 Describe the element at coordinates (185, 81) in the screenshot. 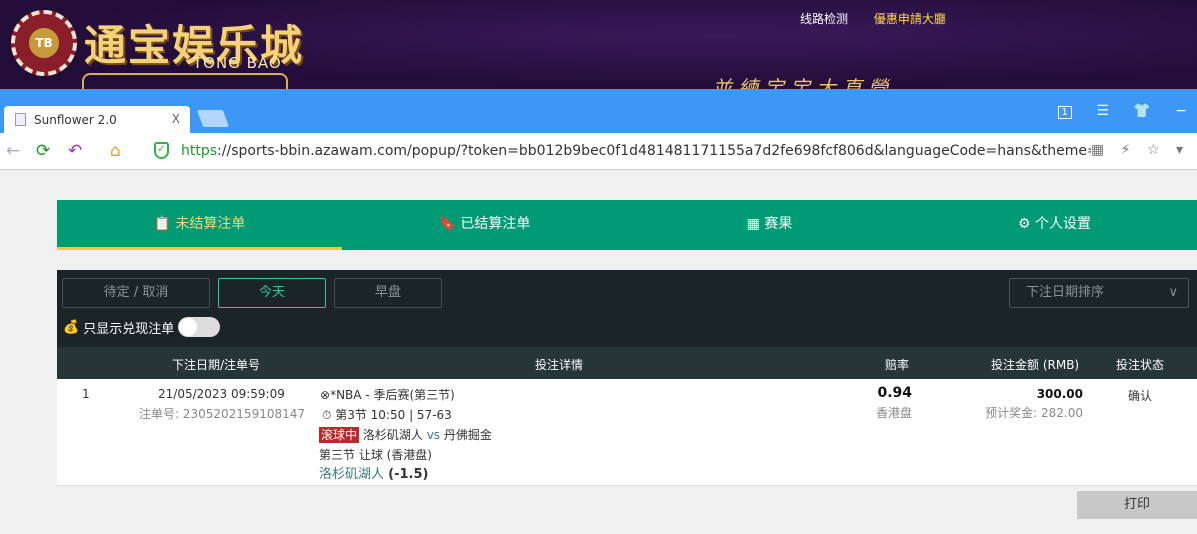

I see `logo-frame` at that location.